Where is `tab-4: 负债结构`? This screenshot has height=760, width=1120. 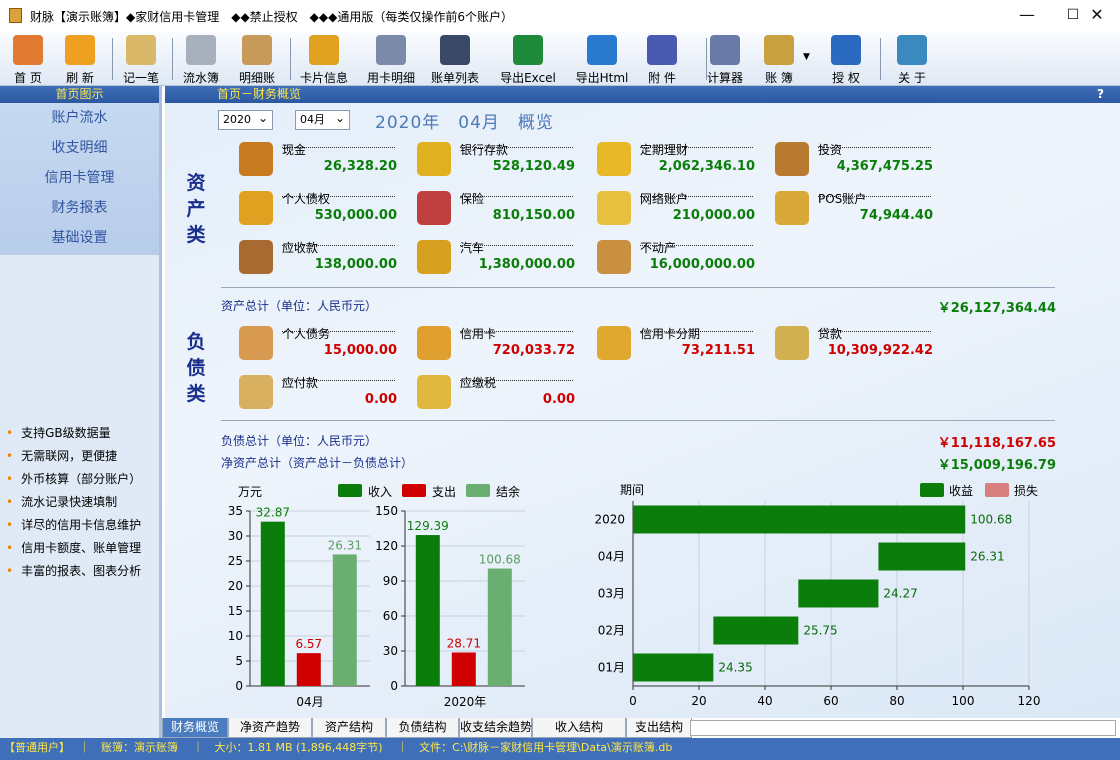
tab-4: 负债结构 is located at coordinates (422, 728).